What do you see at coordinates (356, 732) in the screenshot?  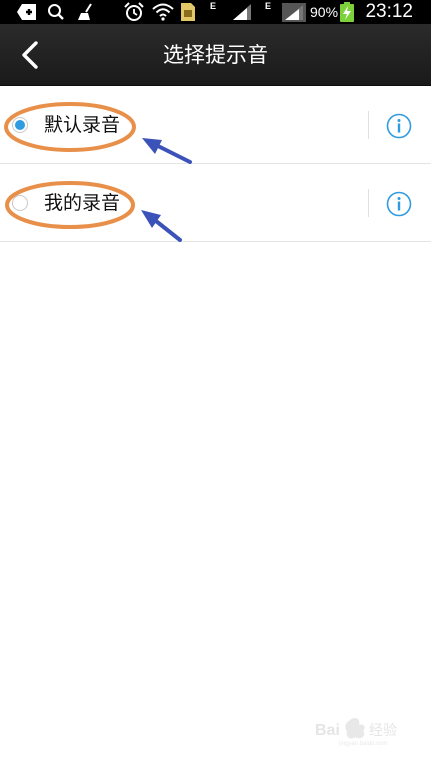 I see `baidu-watermark-logo: Bai 经验 jingyan.baidu.com` at bounding box center [356, 732].